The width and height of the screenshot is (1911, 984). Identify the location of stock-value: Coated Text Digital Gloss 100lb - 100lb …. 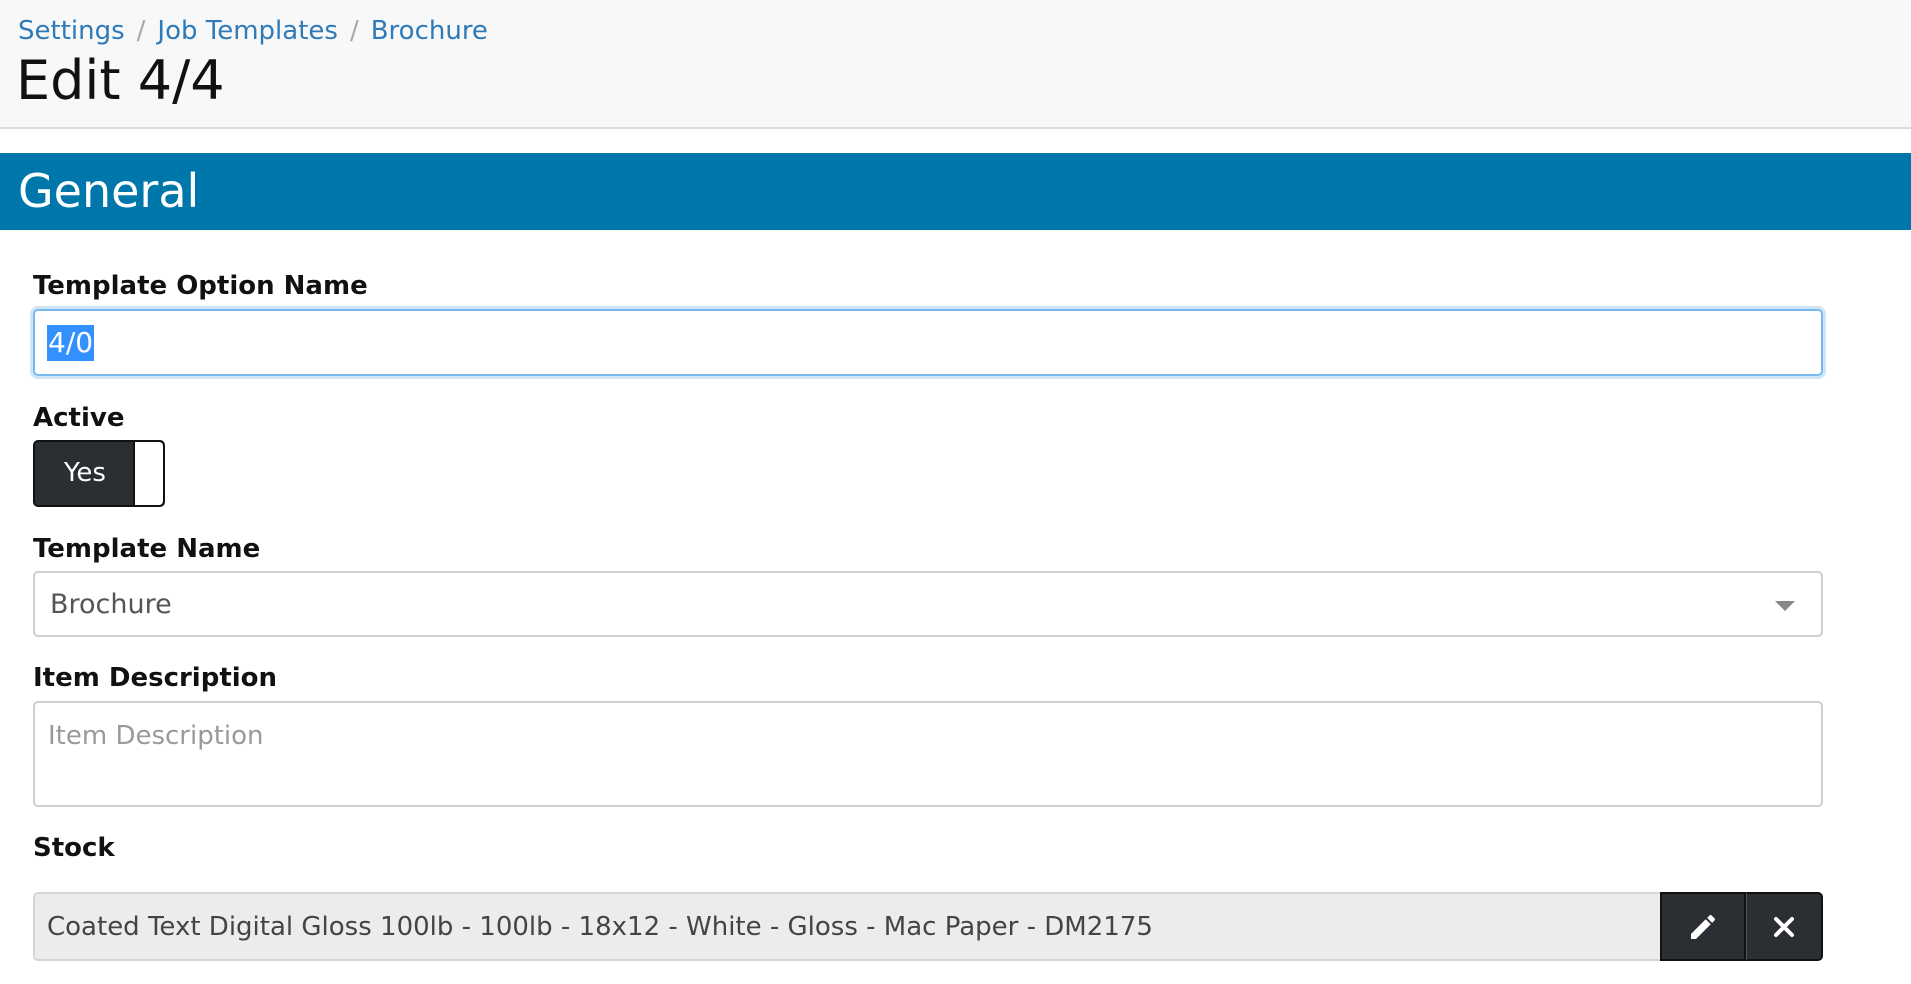
(600, 927).